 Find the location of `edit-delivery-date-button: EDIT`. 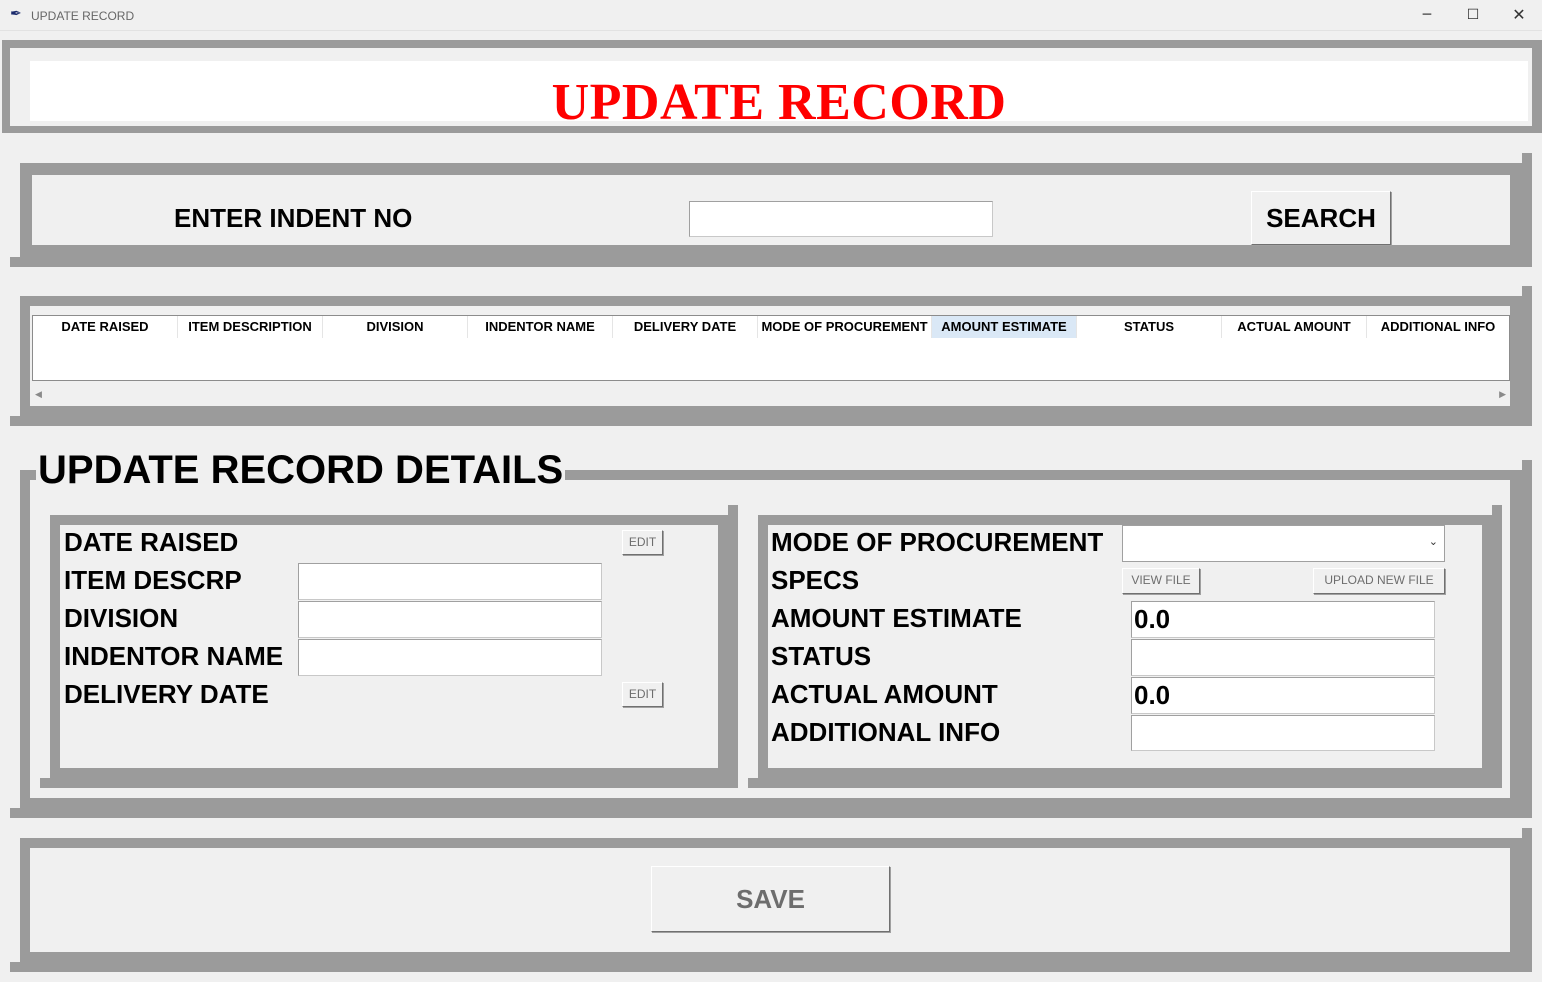

edit-delivery-date-button: EDIT is located at coordinates (642, 694).